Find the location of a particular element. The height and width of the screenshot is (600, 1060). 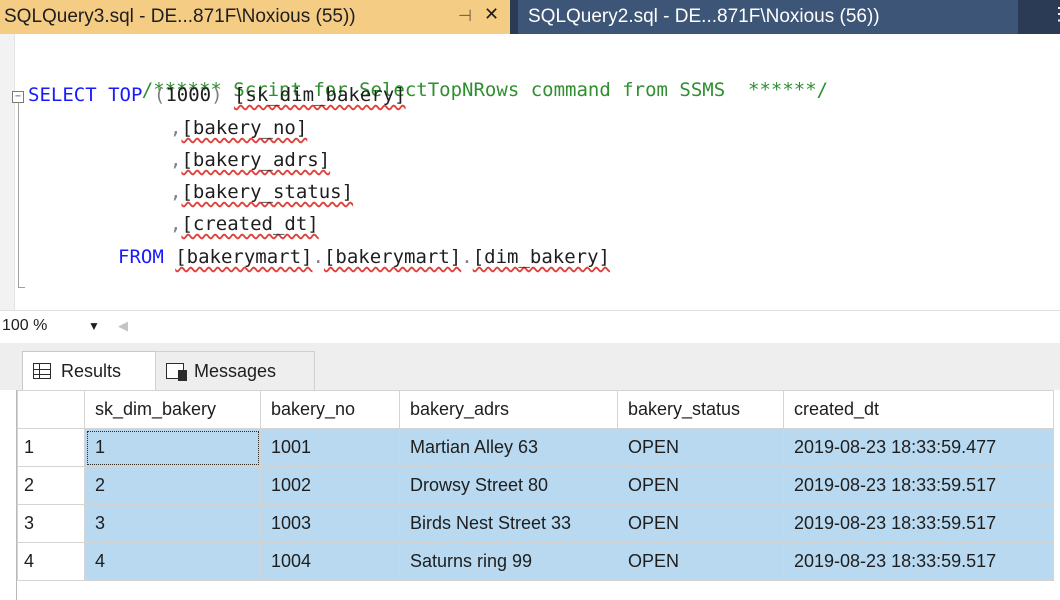

column-identifier: [bakery_status] is located at coordinates (267, 192).